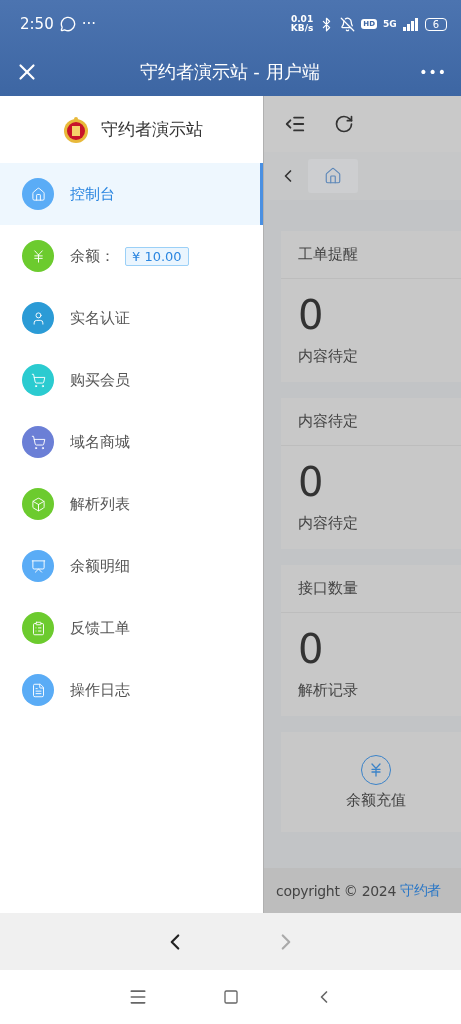 This screenshot has height=1024, width=461. Describe the element at coordinates (371, 422) in the screenshot. I see `card-title: 内容待定` at that location.